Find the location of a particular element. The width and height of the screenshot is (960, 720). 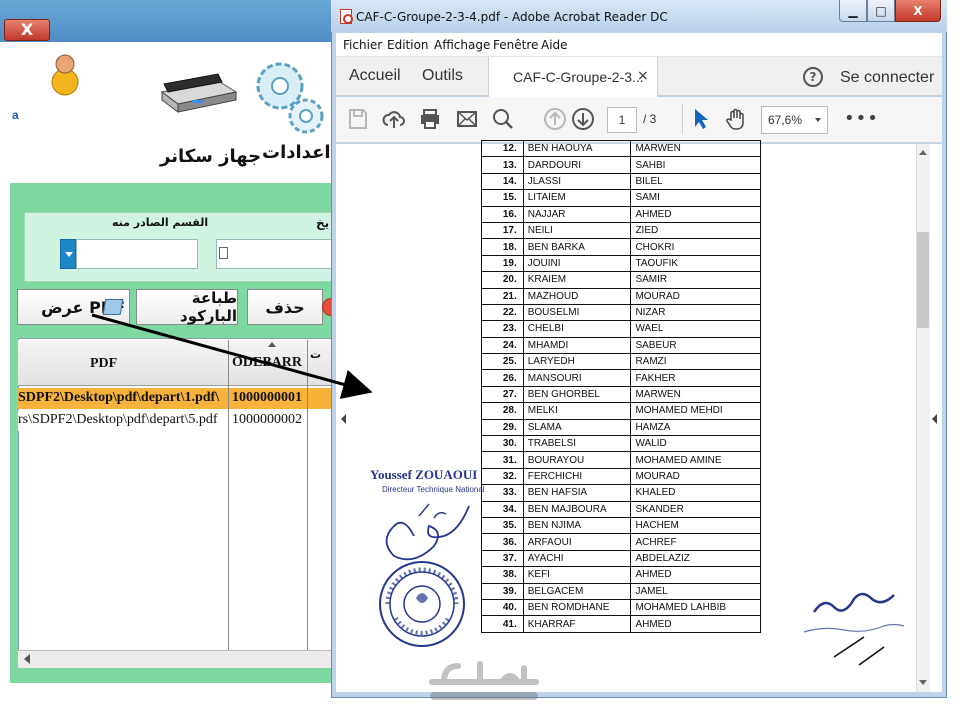

print-barcode-button: طباعة الباركود is located at coordinates (187, 307).